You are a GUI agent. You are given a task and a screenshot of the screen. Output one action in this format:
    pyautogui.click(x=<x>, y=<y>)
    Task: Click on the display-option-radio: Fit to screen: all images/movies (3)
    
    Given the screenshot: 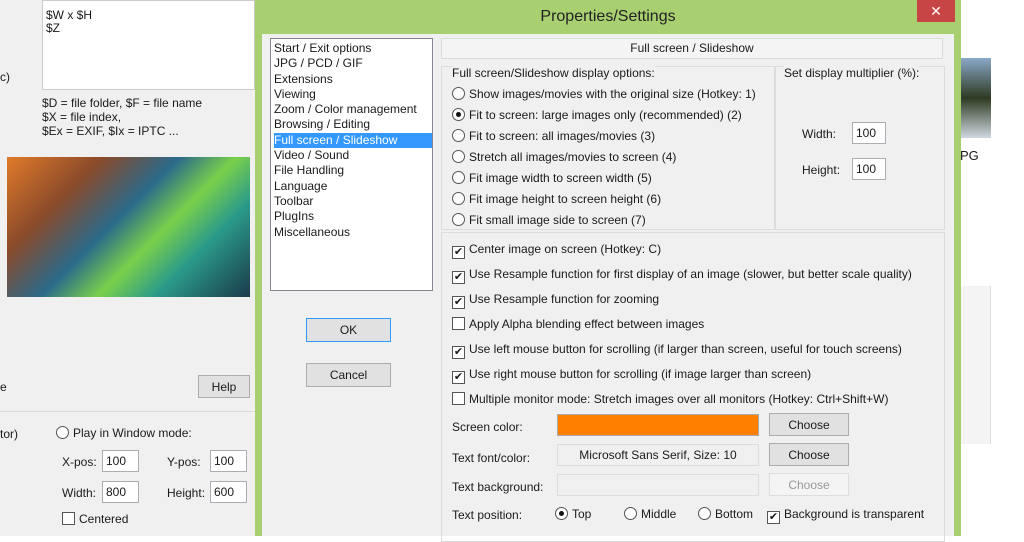 What is the action you would take?
    pyautogui.click(x=553, y=136)
    